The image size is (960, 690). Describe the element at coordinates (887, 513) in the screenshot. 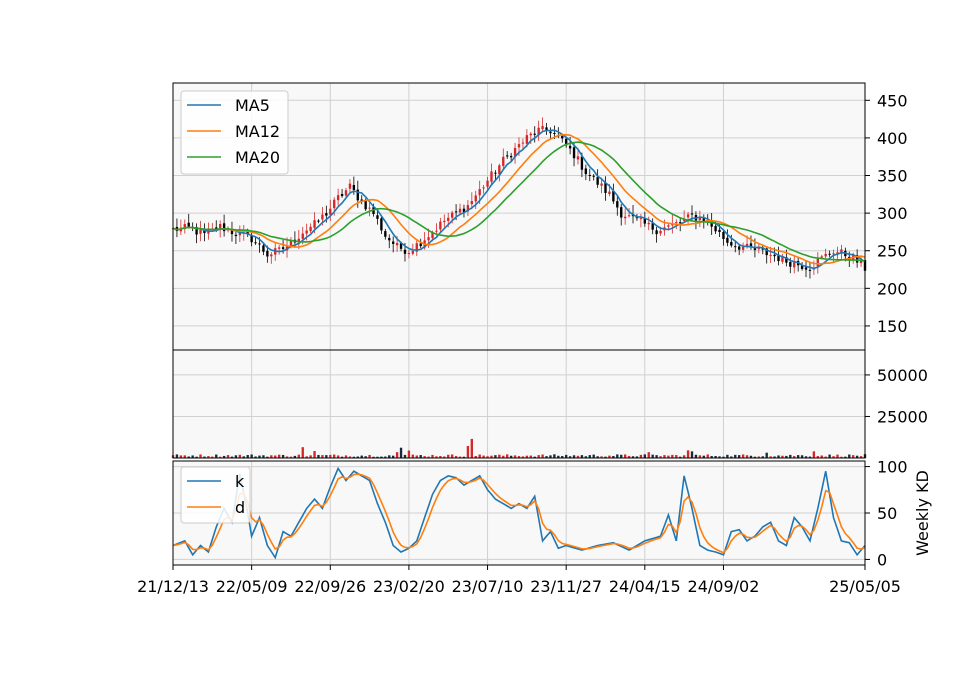

I see `y-tick-label: 50` at that location.